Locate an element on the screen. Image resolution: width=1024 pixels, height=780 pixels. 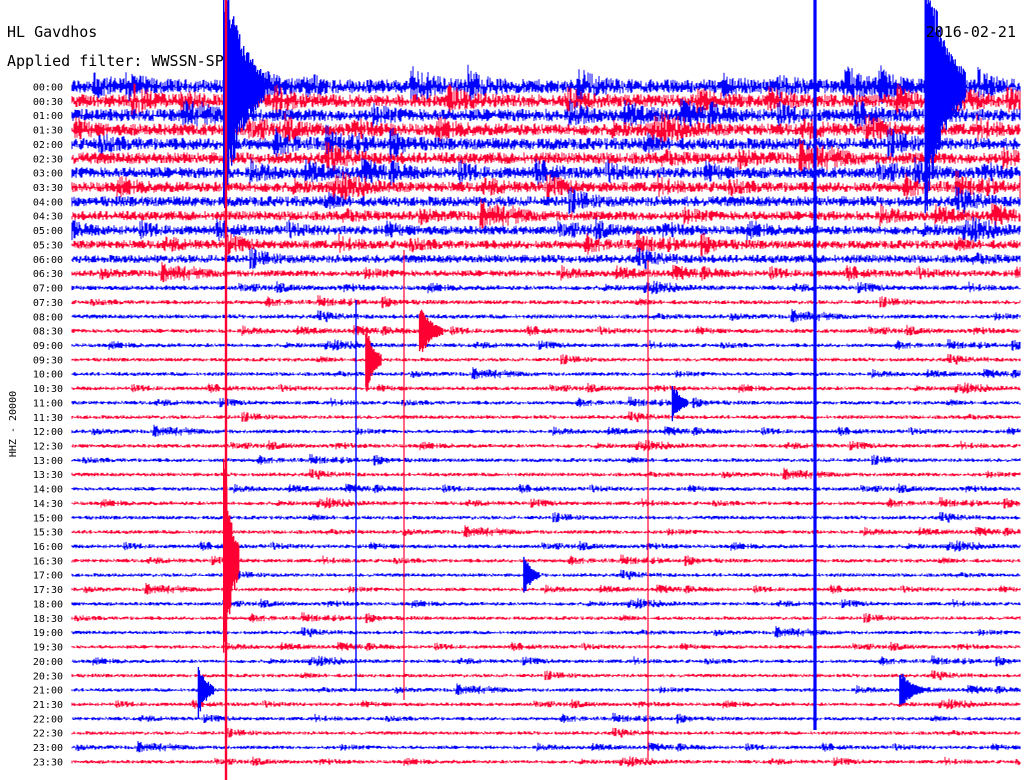
row-time-label: 04:30 is located at coordinates (48, 217).